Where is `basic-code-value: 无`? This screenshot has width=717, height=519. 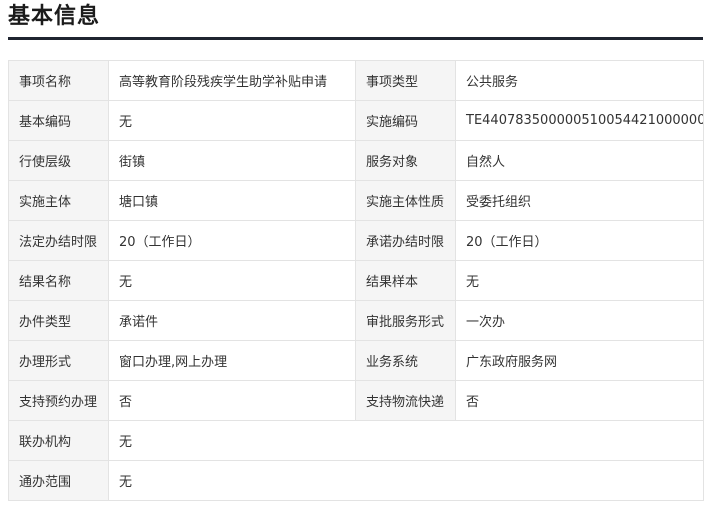
basic-code-value: 无 is located at coordinates (232, 120).